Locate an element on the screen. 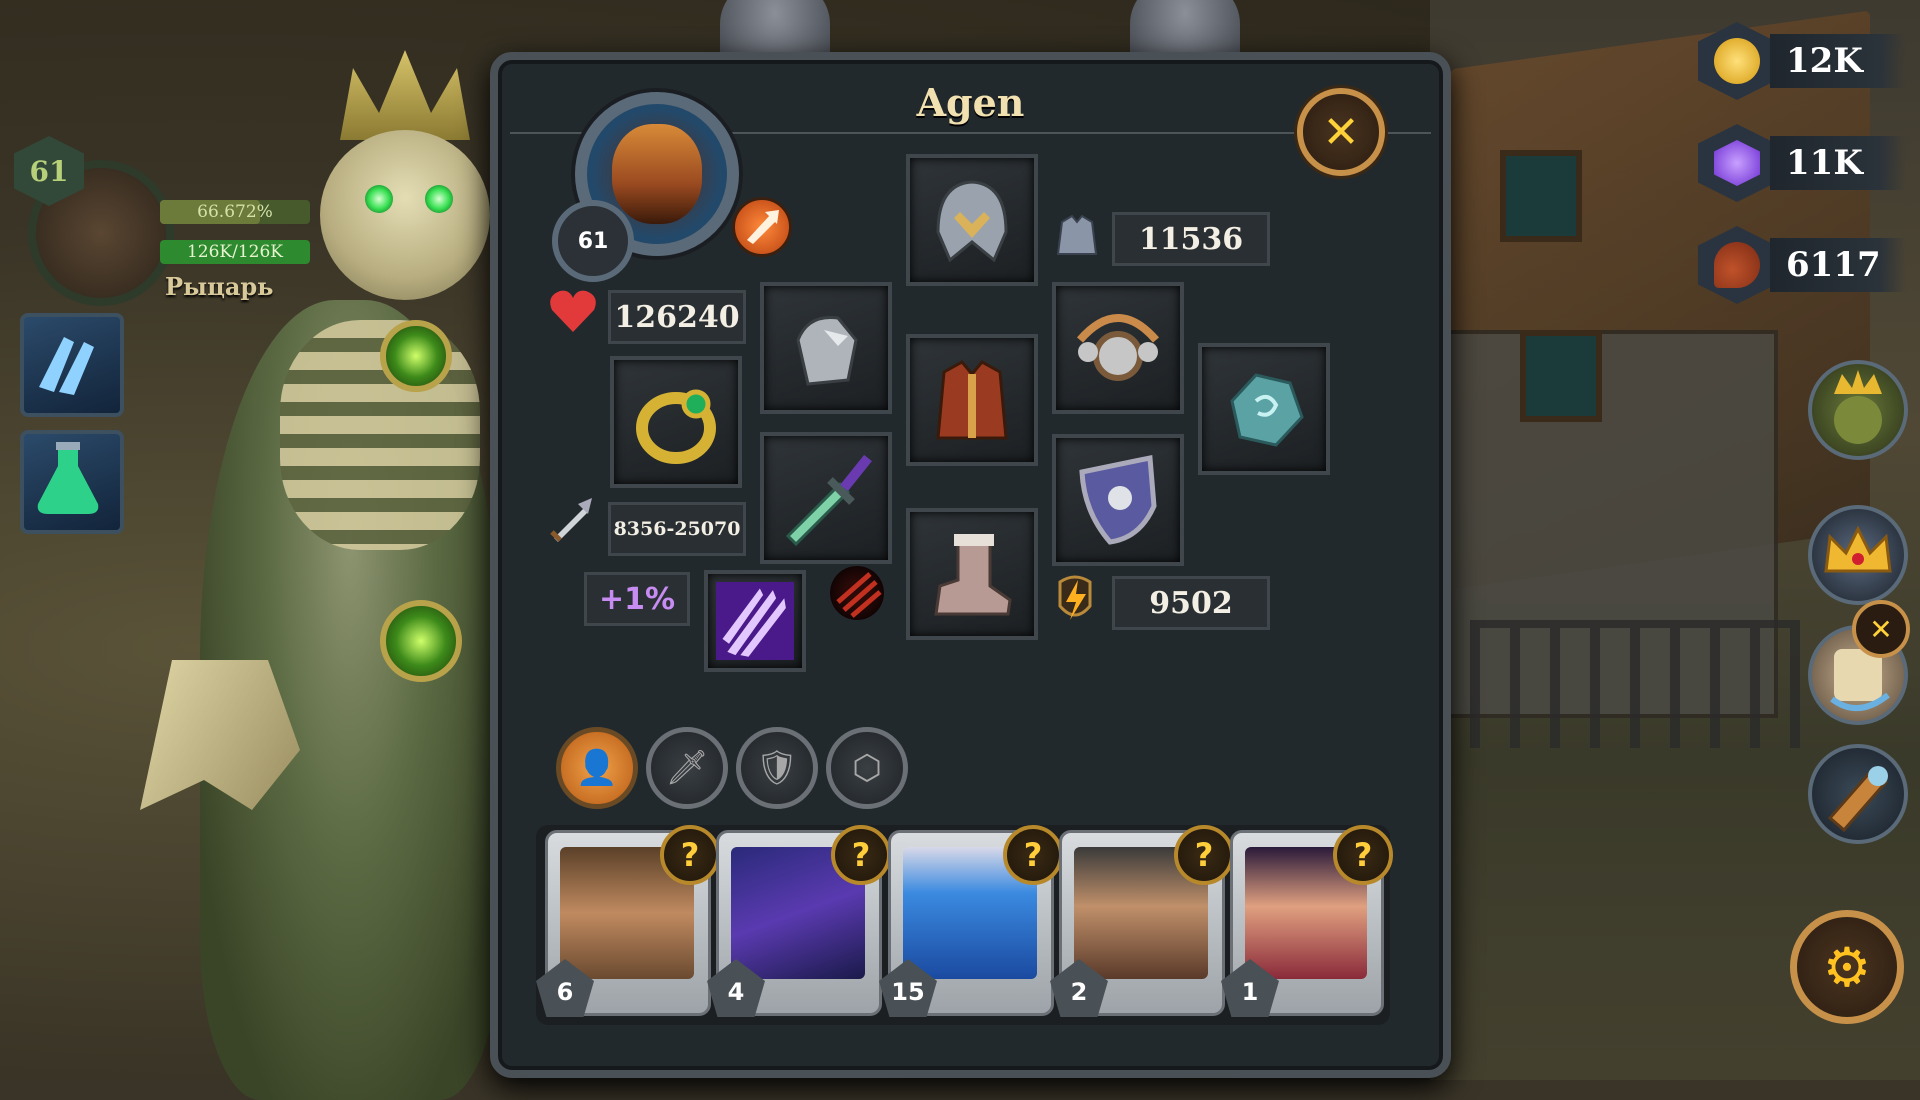 The width and height of the screenshot is (1920, 1100). boss-gem is located at coordinates (416, 356).